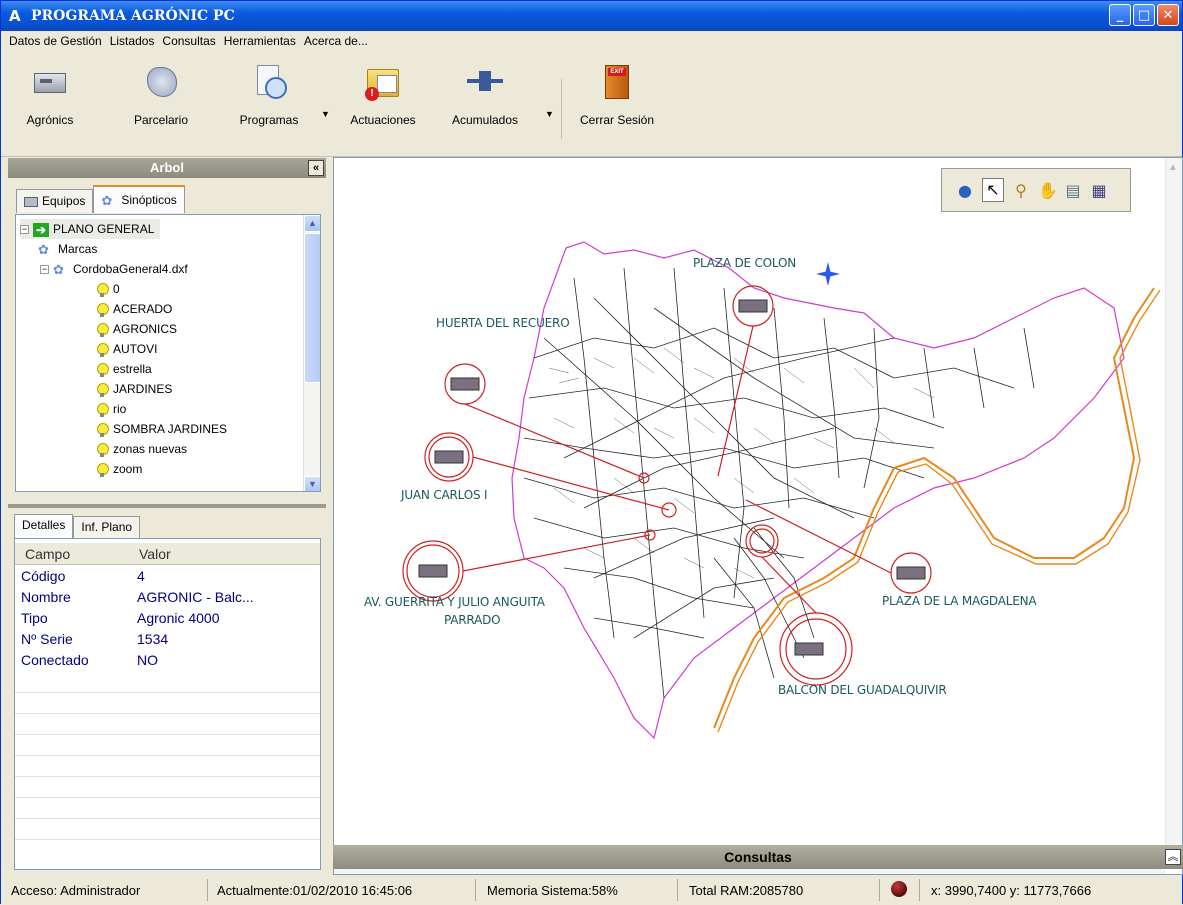 The width and height of the screenshot is (1183, 905). Describe the element at coordinates (1099, 190) in the screenshot. I see `grid-icon: ▦` at that location.